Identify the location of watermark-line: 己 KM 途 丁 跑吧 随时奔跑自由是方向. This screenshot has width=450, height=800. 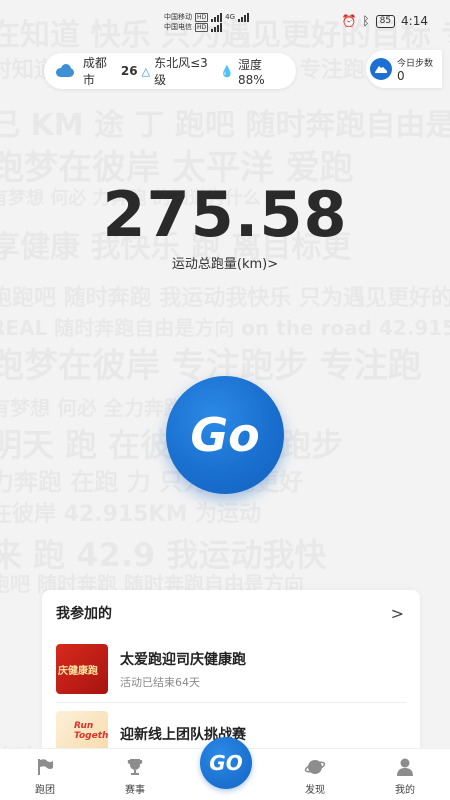
(225, 122).